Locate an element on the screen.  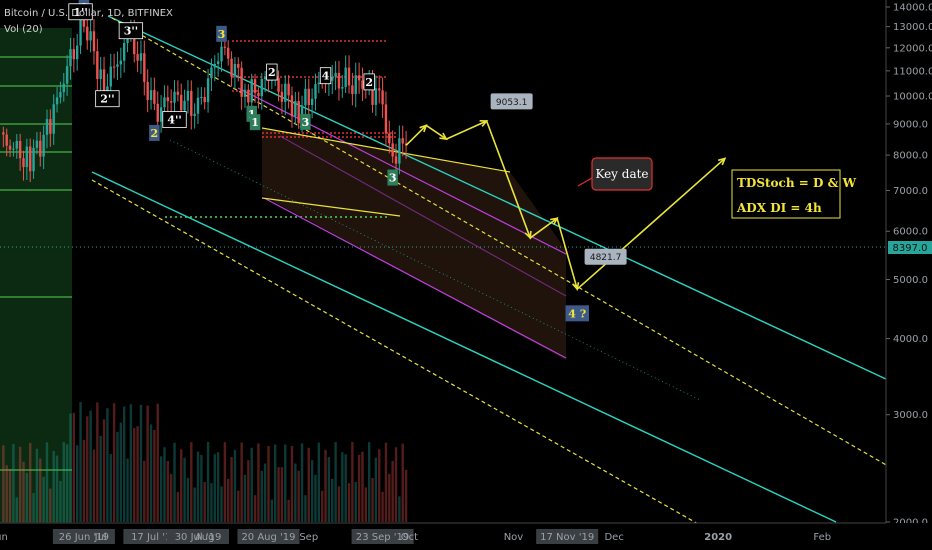
x-tick-label: Jun is located at coordinates (4, 537).